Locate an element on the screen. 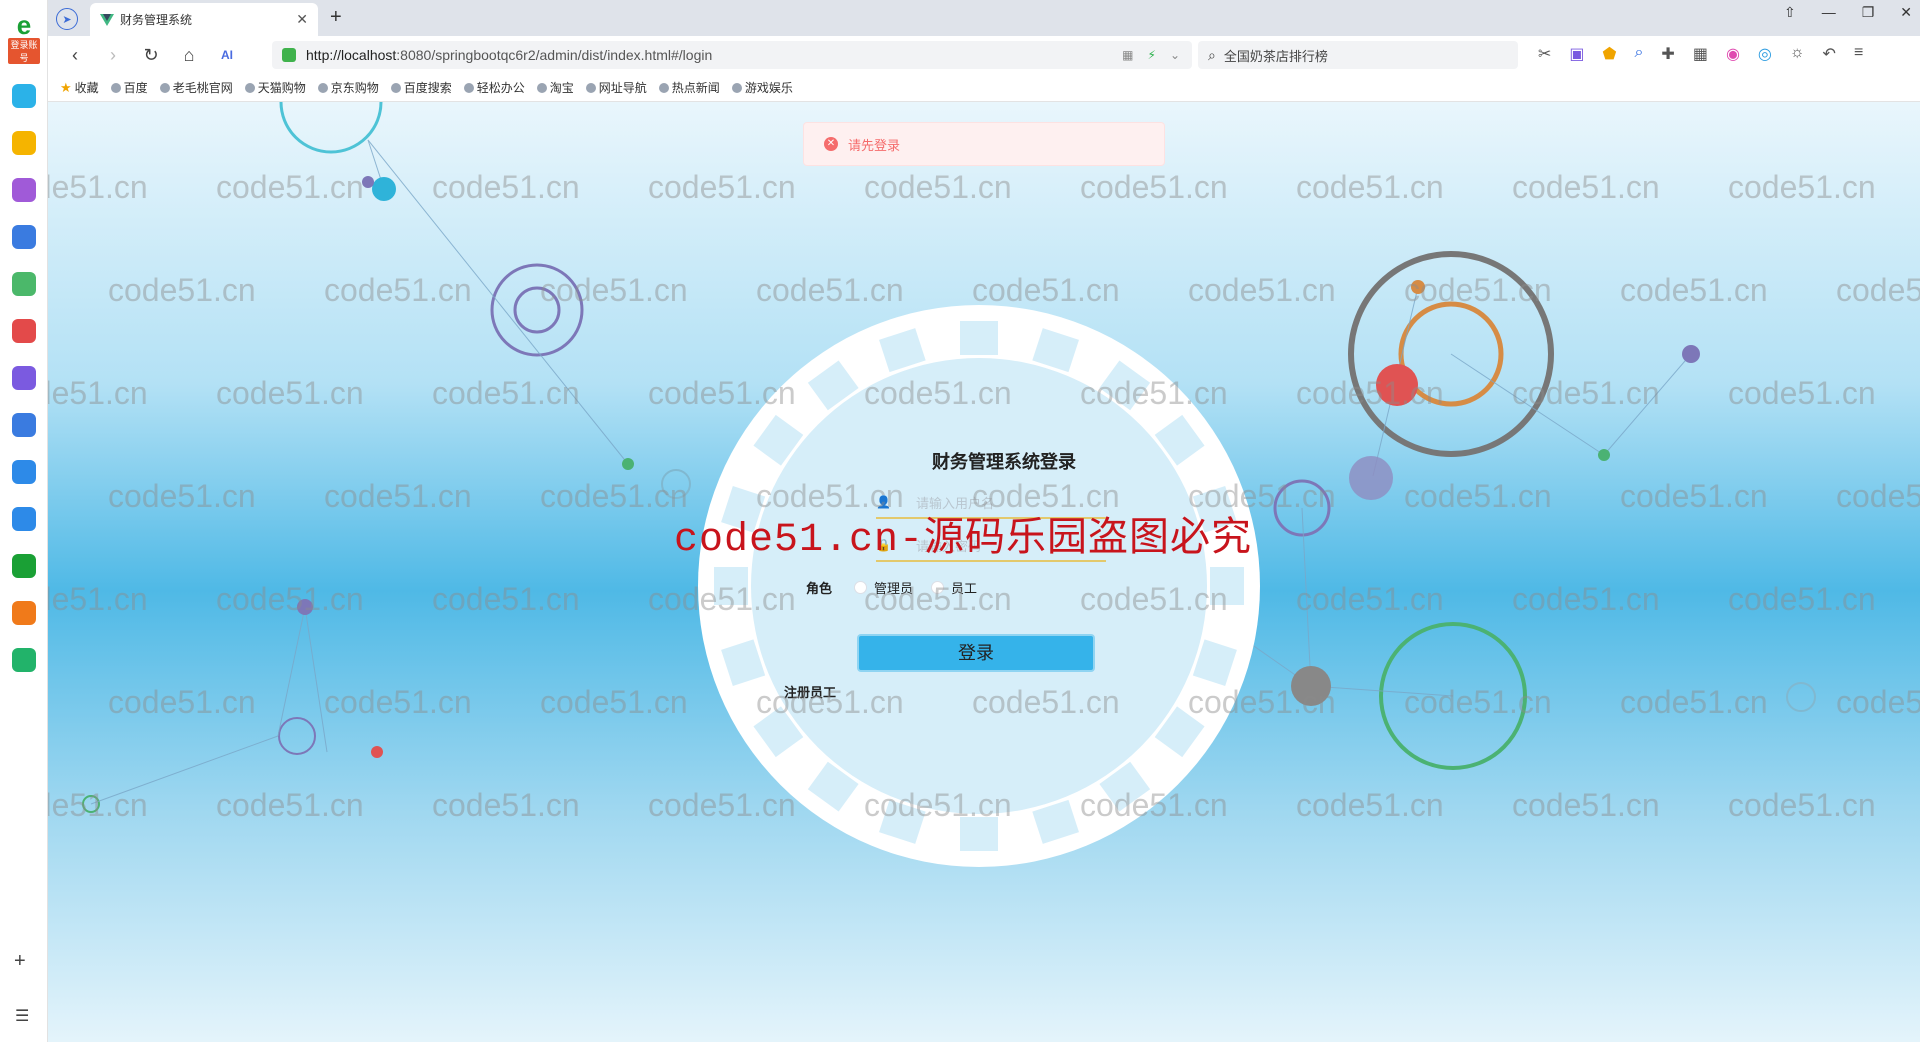 This screenshot has width=1920, height=1042. url-host: http://localhost is located at coordinates (351, 55).